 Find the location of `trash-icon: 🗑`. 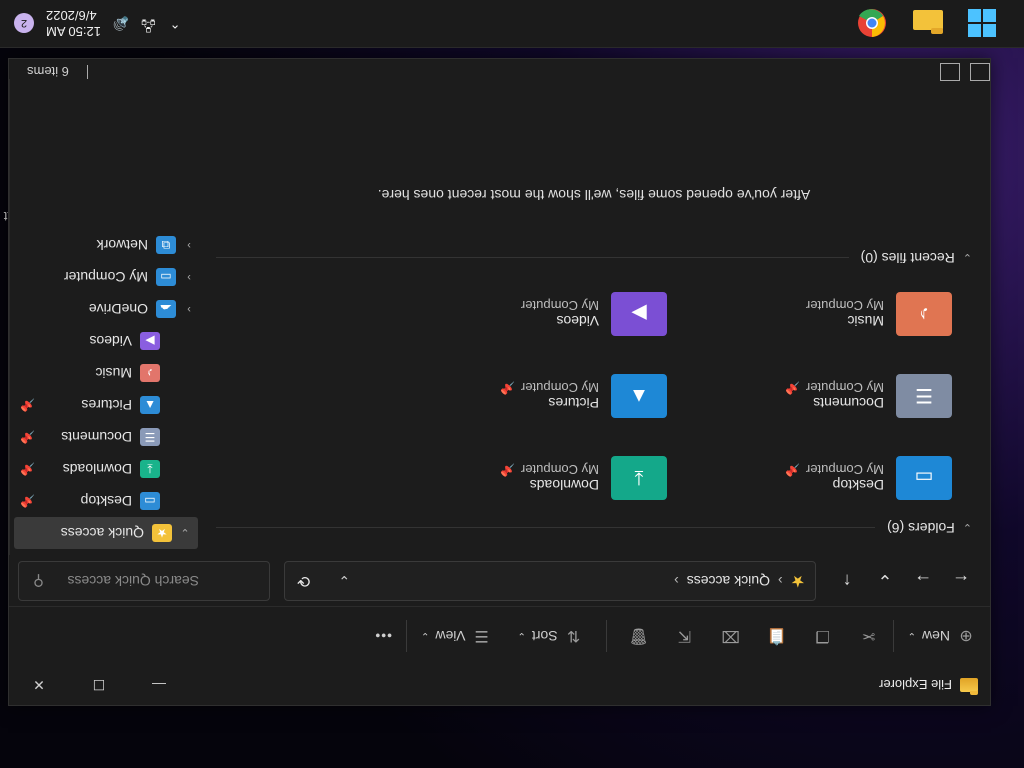

trash-icon: 🗑 is located at coordinates (638, 635).